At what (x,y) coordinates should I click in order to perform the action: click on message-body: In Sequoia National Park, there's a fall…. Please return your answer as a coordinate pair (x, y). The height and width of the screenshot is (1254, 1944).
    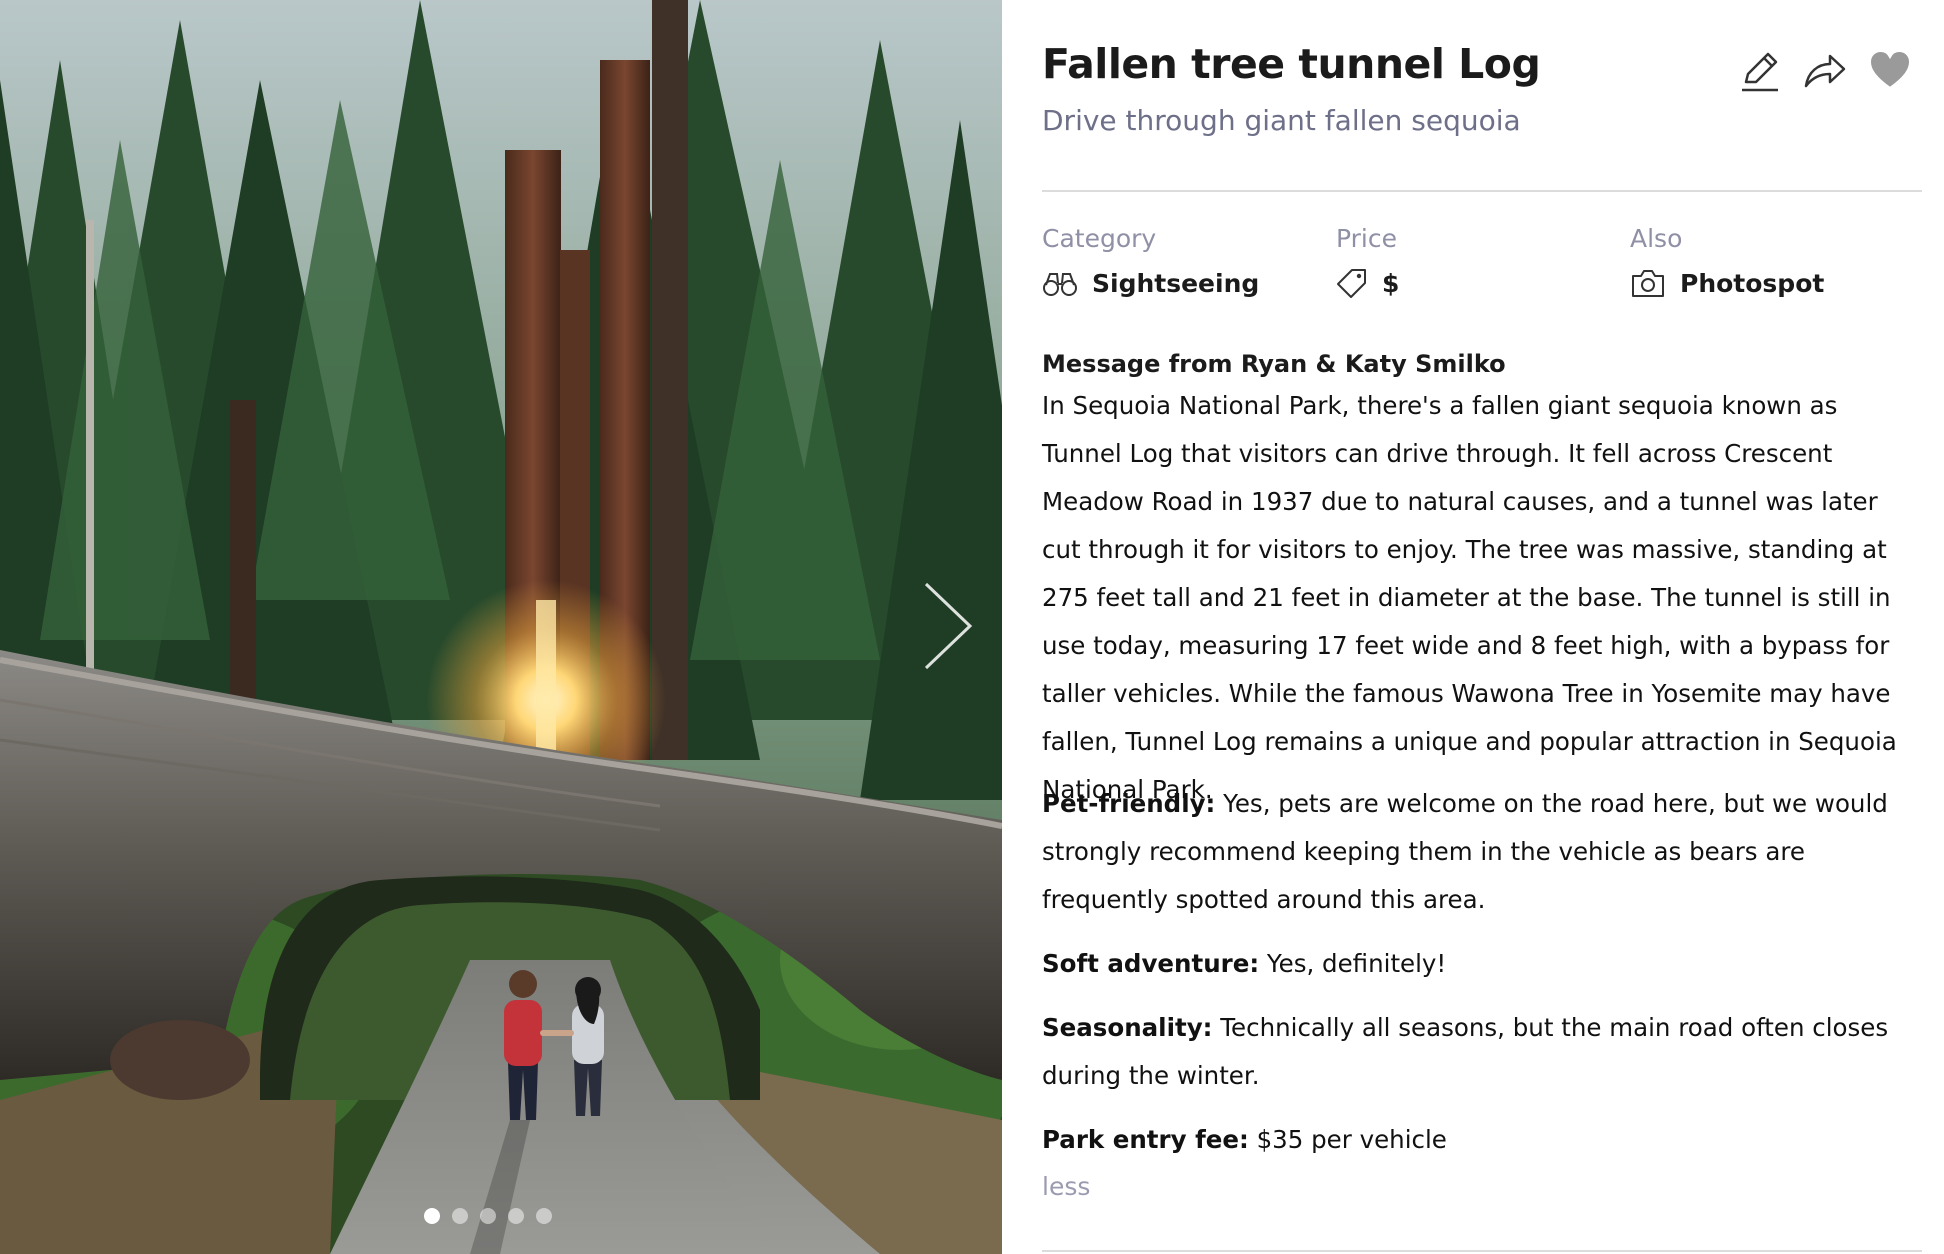
    Looking at the image, I should click on (1469, 597).